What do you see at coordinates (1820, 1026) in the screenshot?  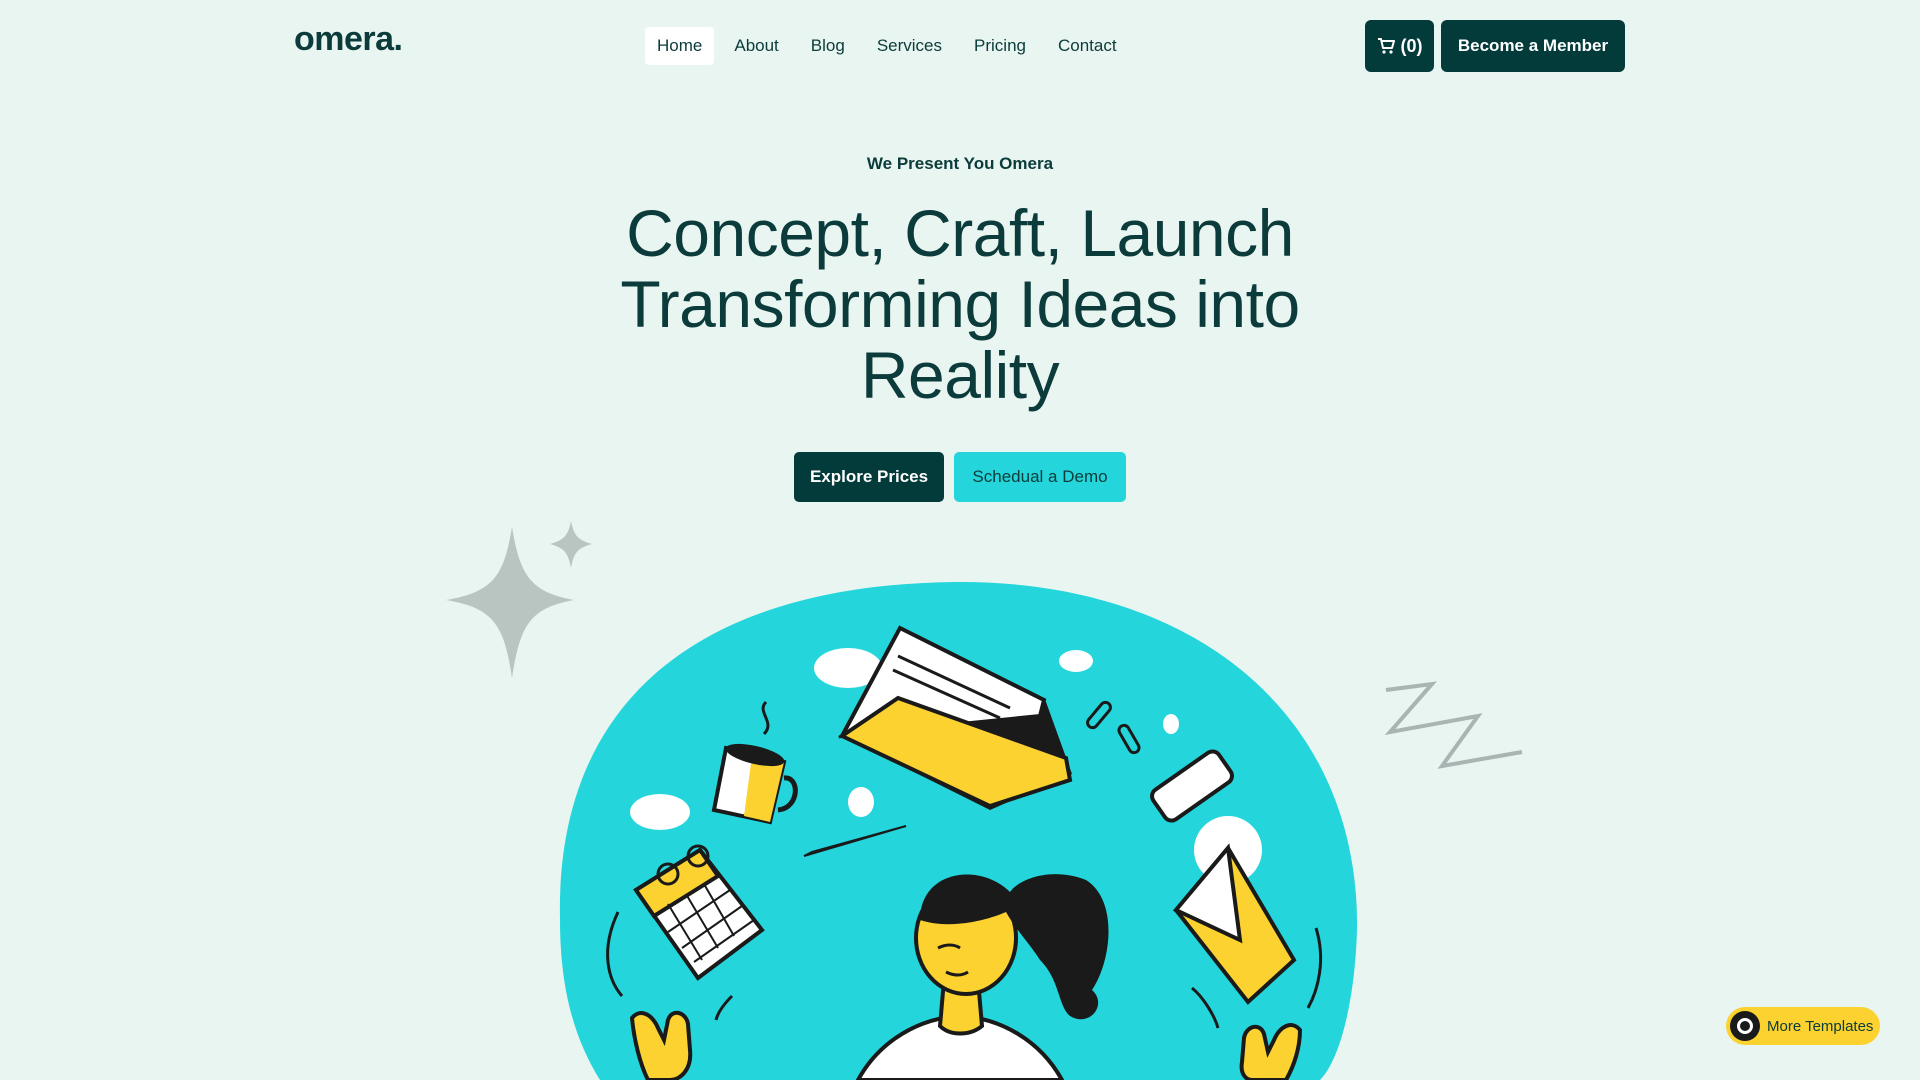 I see `more-templates-label: More Templates` at bounding box center [1820, 1026].